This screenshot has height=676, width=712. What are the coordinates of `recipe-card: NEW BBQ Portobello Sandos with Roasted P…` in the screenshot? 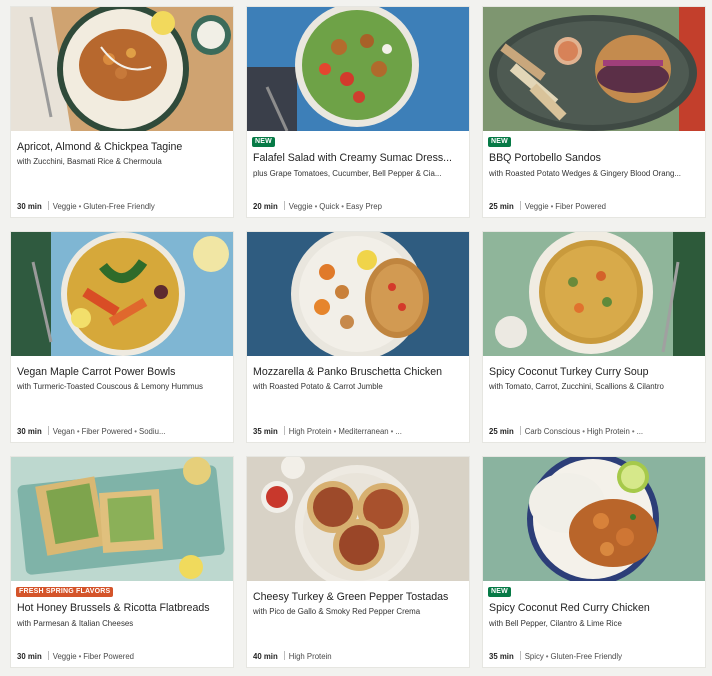 It's located at (594, 112).